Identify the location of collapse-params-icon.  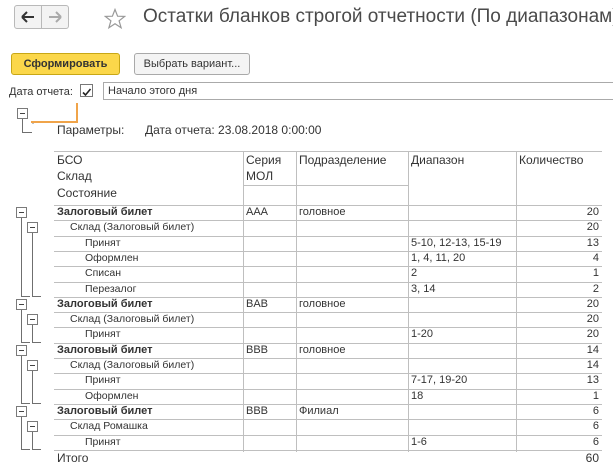
(22, 113).